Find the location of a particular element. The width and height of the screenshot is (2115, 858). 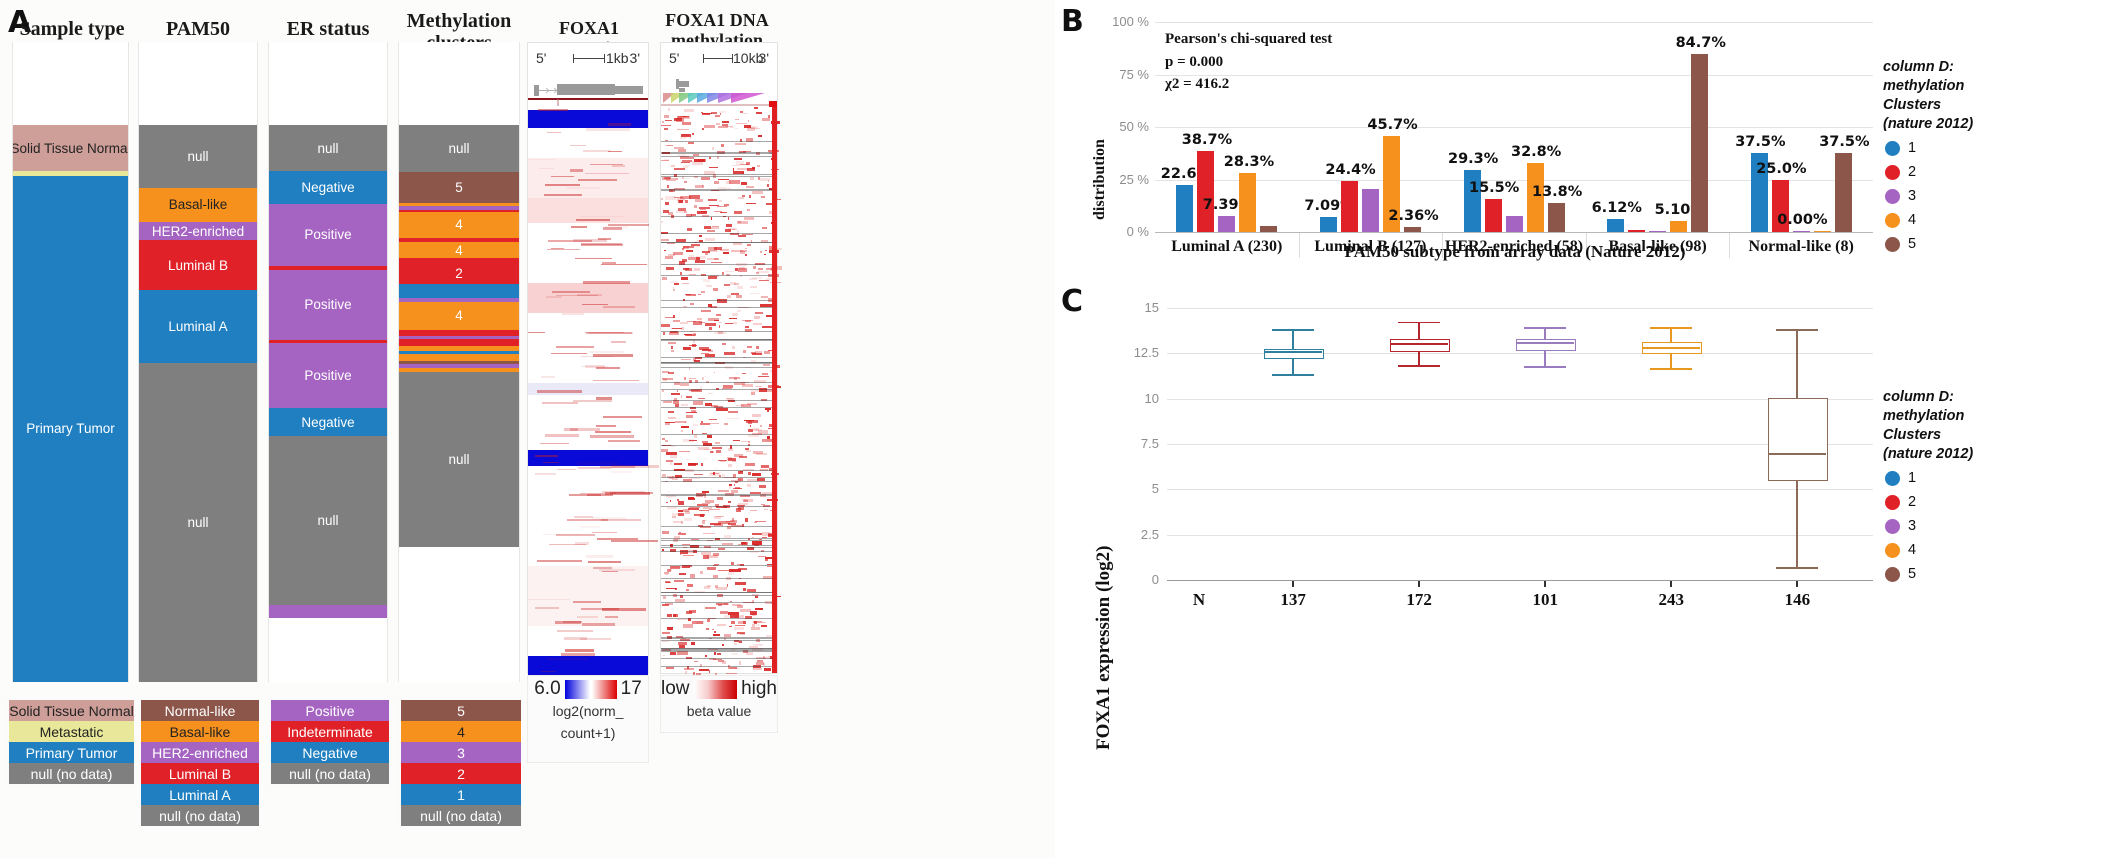

methylation-segment: 2 is located at coordinates (459, 273).